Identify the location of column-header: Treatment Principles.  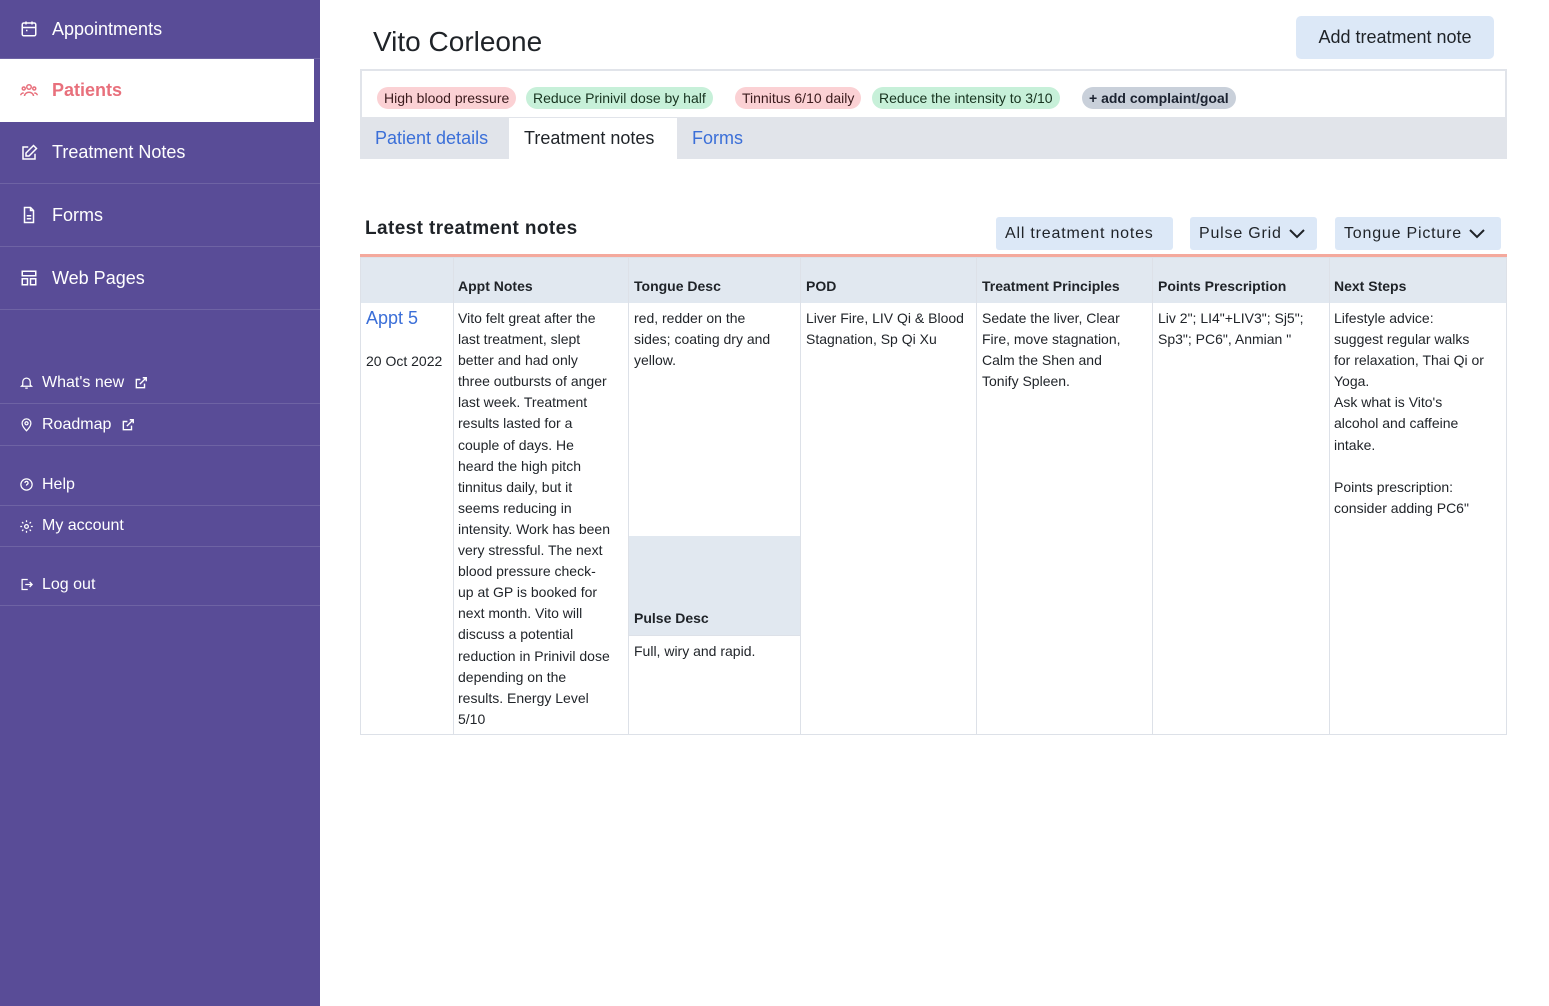
(1051, 286).